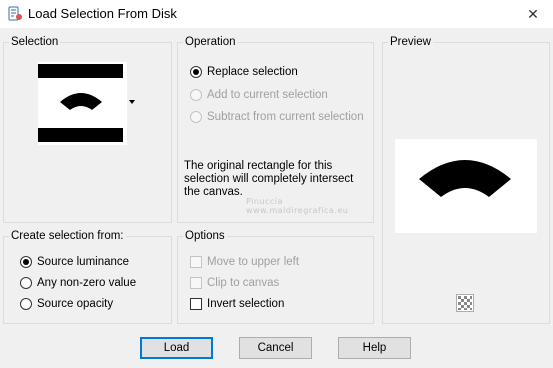  Describe the element at coordinates (246, 304) in the screenshot. I see `checkbox-label: Invert selection` at that location.